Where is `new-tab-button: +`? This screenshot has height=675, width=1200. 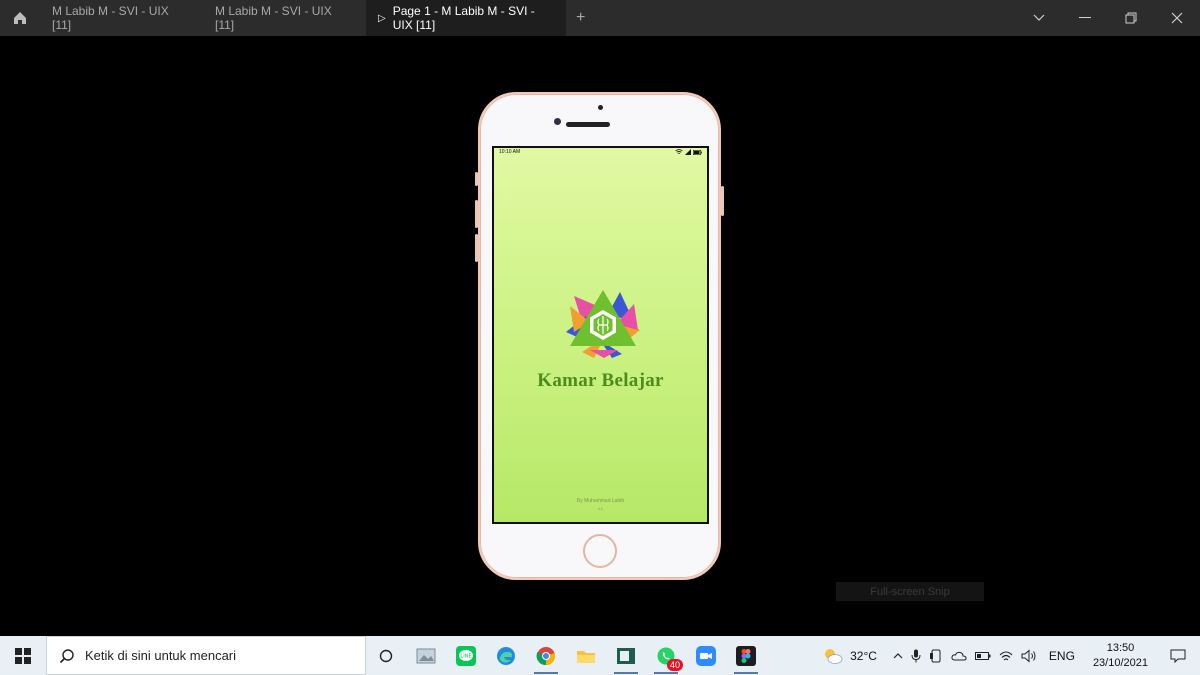 new-tab-button: + is located at coordinates (580, 18).